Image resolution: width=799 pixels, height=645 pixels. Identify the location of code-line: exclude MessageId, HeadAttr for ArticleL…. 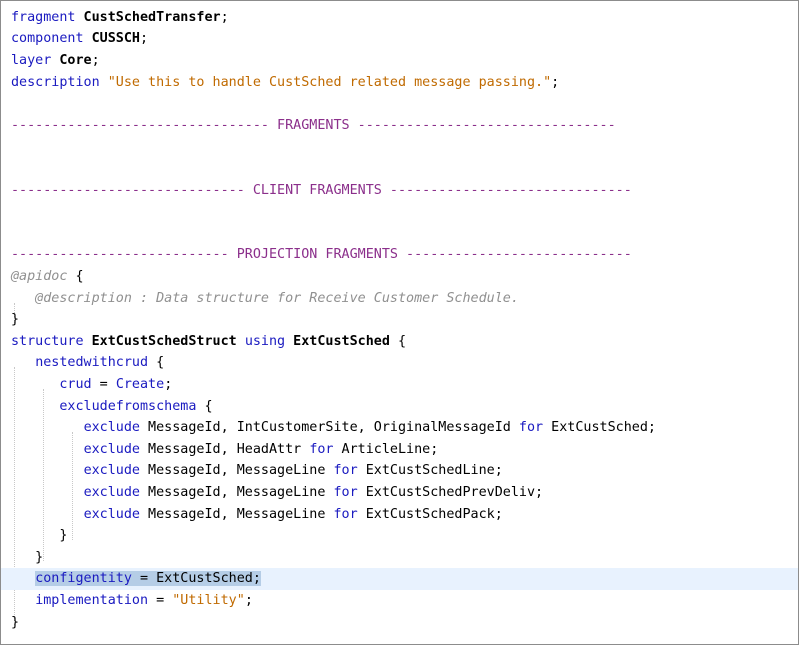
(399, 450).